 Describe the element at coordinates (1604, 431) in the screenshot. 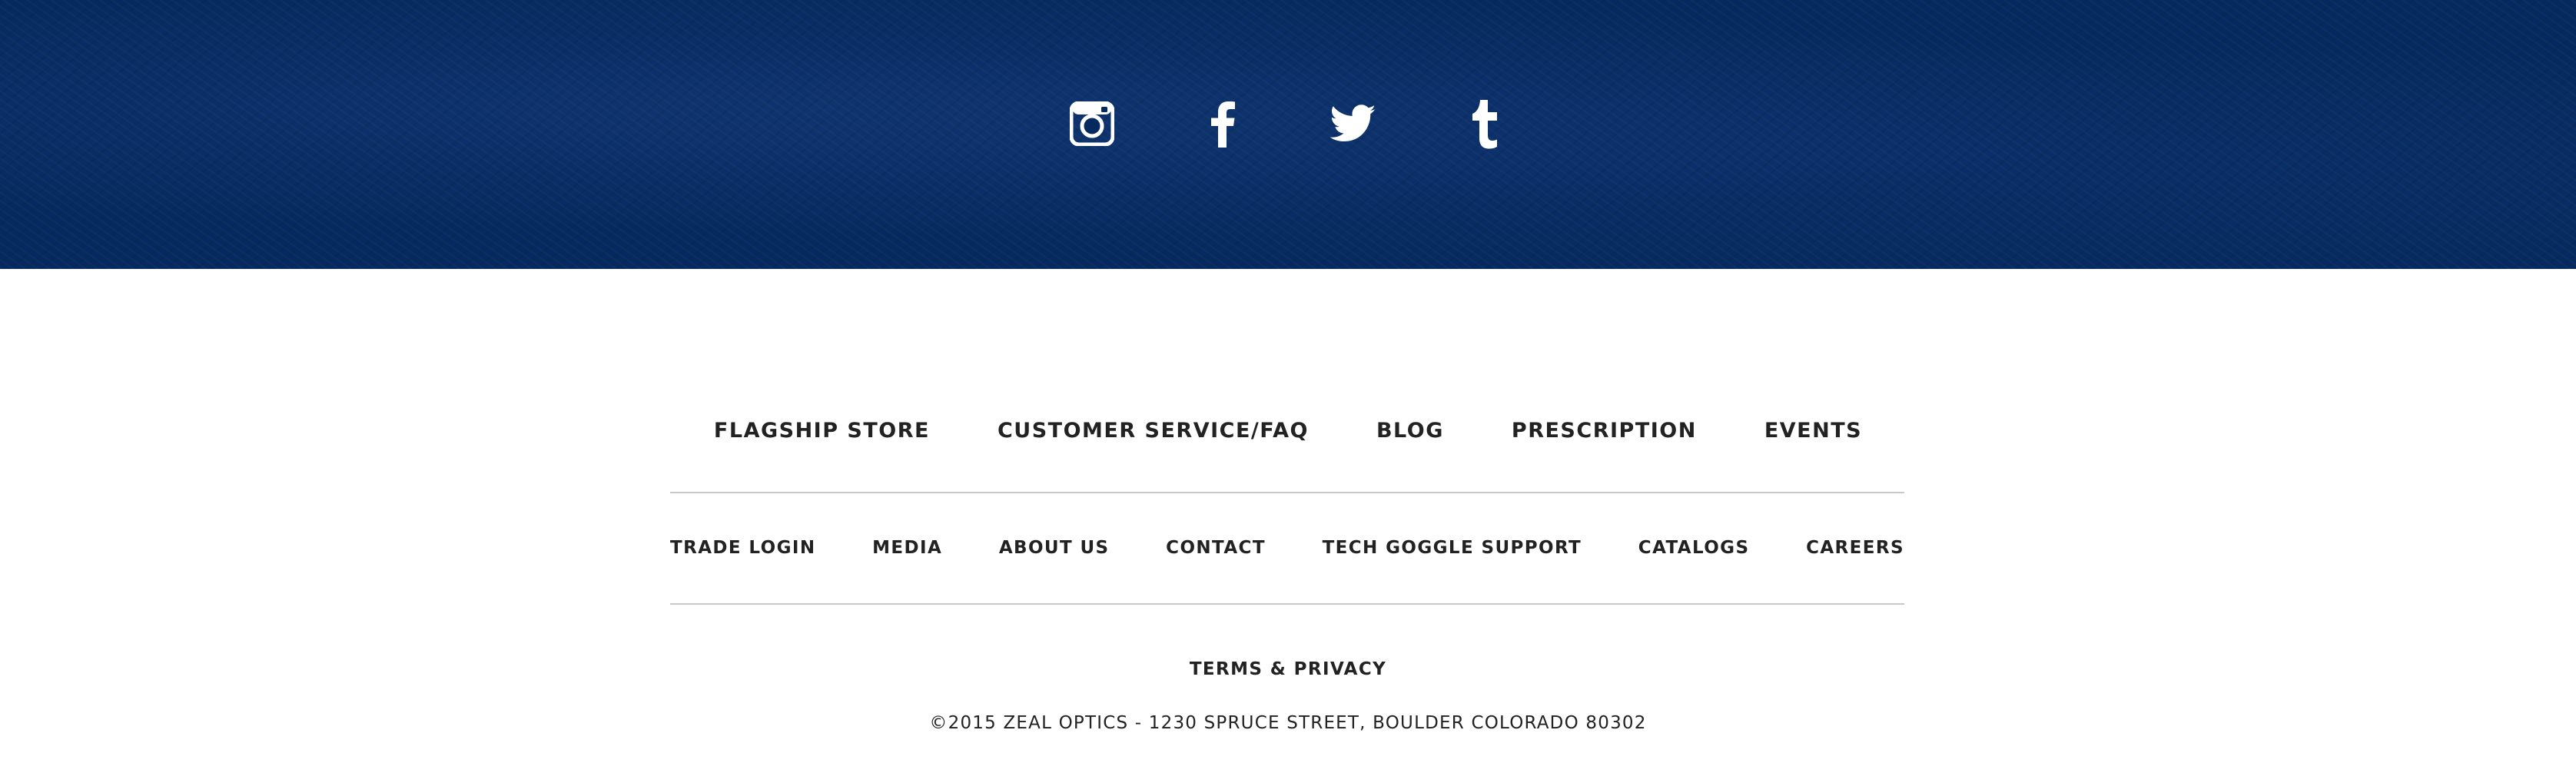

I see `footer-link-prescription: PRESCRIPTION` at that location.